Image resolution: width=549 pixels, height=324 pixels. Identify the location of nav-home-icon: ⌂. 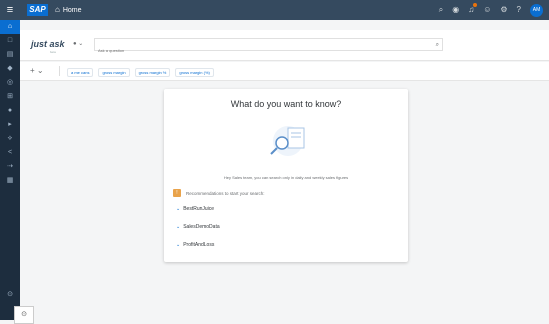
(10, 27).